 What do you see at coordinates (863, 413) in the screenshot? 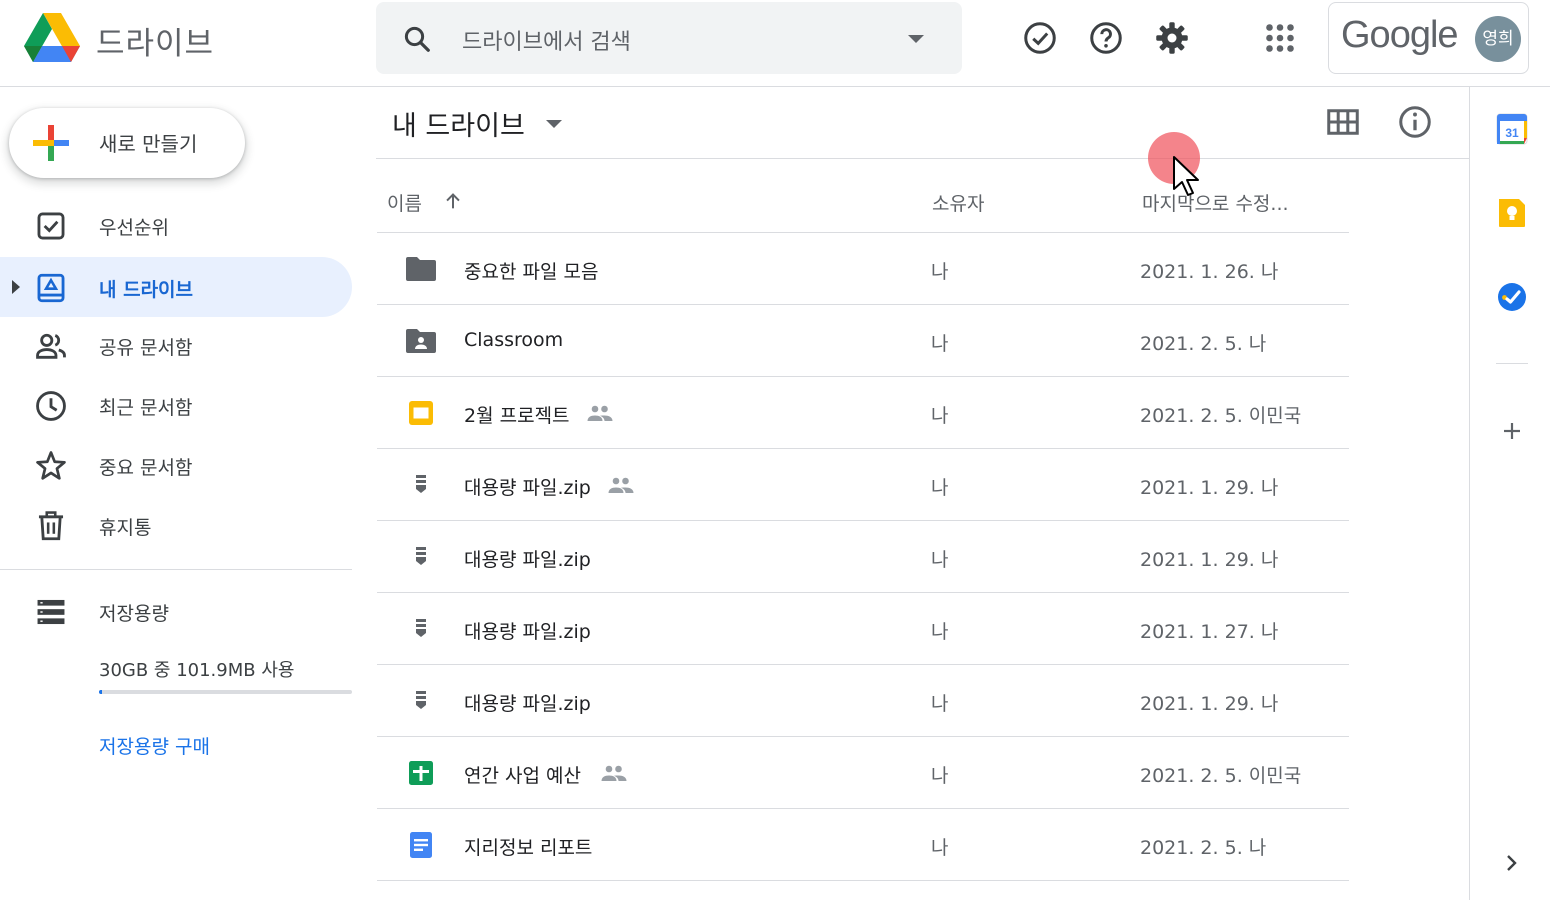
I see `file-row: 2월 프로젝트 나 2021. 2. 5. 이민국` at bounding box center [863, 413].